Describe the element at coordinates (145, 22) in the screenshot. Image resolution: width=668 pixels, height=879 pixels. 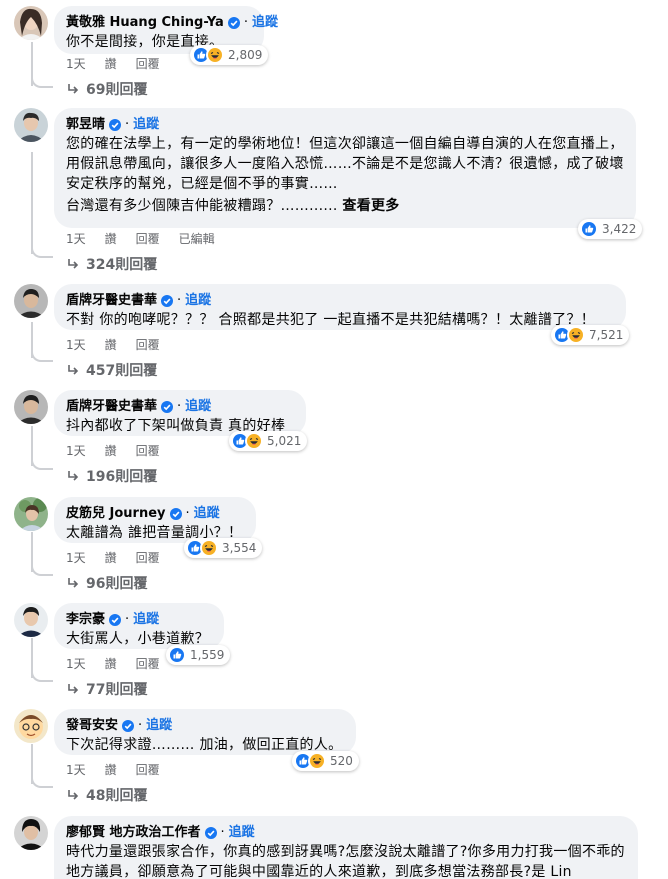
I see `author-name: 黃敬雅 Huang Ching-Ya` at that location.